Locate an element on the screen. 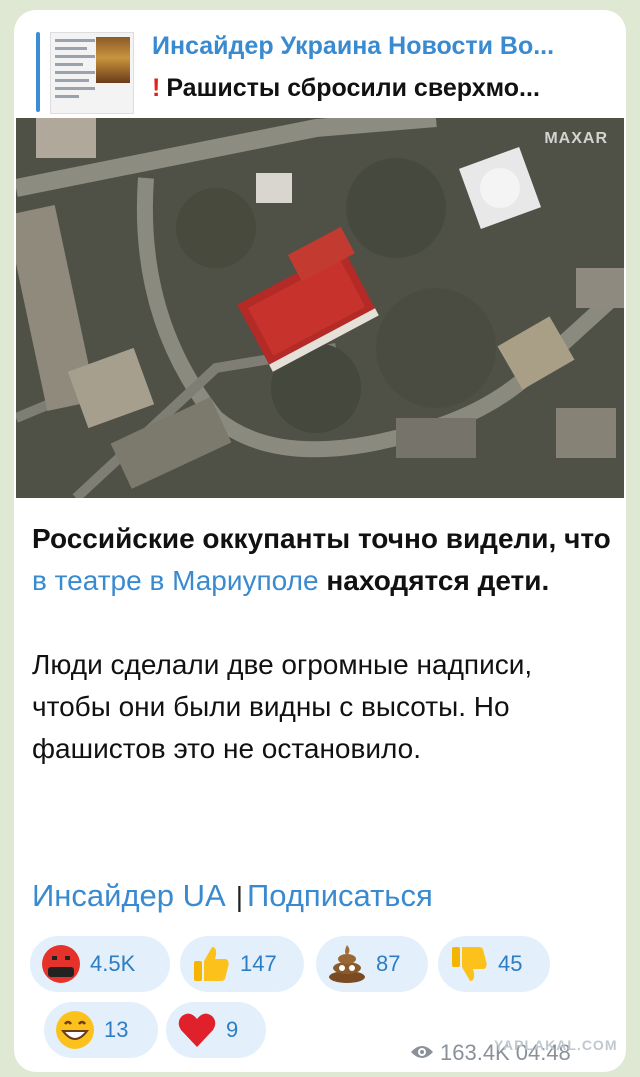 The image size is (640, 1077). subscribe-link: Подписаться is located at coordinates (340, 895).